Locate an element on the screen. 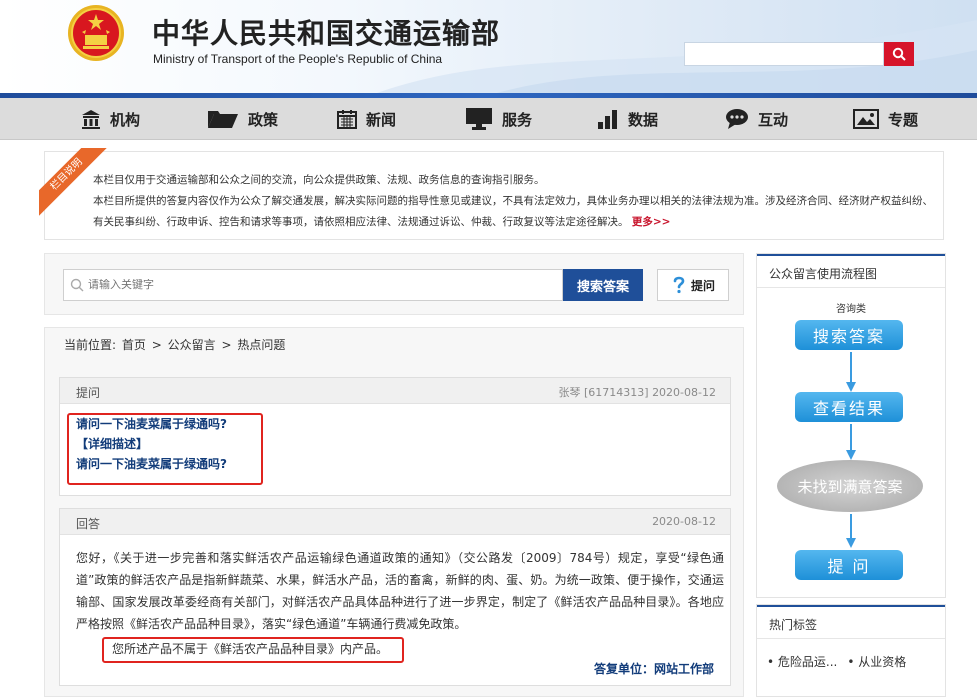 Image resolution: width=977 pixels, height=697 pixels. flow-subtitle: 咨询类 is located at coordinates (851, 309).